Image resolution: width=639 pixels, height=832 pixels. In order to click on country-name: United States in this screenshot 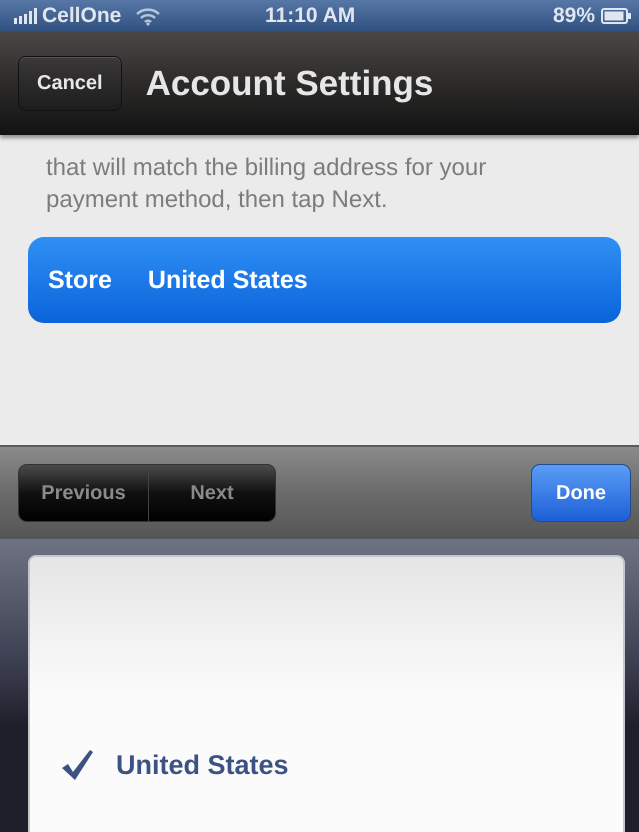, I will do `click(202, 765)`.